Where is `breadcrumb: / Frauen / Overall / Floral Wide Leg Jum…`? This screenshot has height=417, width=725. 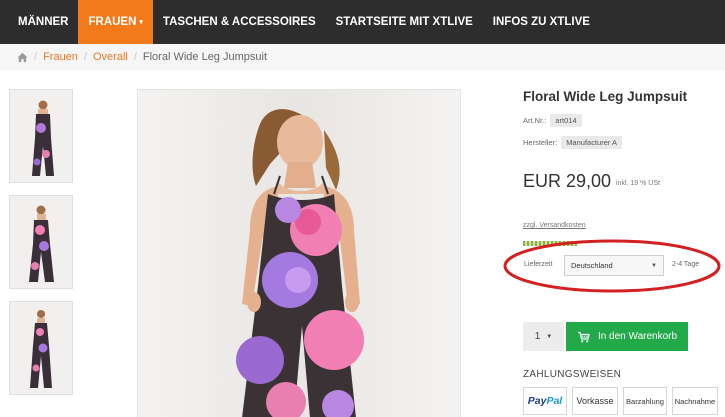 breadcrumb: / Frauen / Overall / Floral Wide Leg Jum… is located at coordinates (362, 57).